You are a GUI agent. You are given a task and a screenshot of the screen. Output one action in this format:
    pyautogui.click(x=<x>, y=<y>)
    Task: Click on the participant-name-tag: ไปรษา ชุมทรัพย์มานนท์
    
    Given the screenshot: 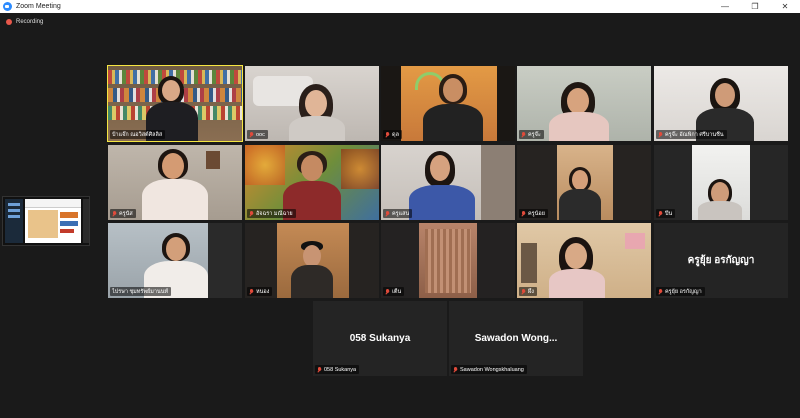 What is the action you would take?
    pyautogui.click(x=141, y=291)
    